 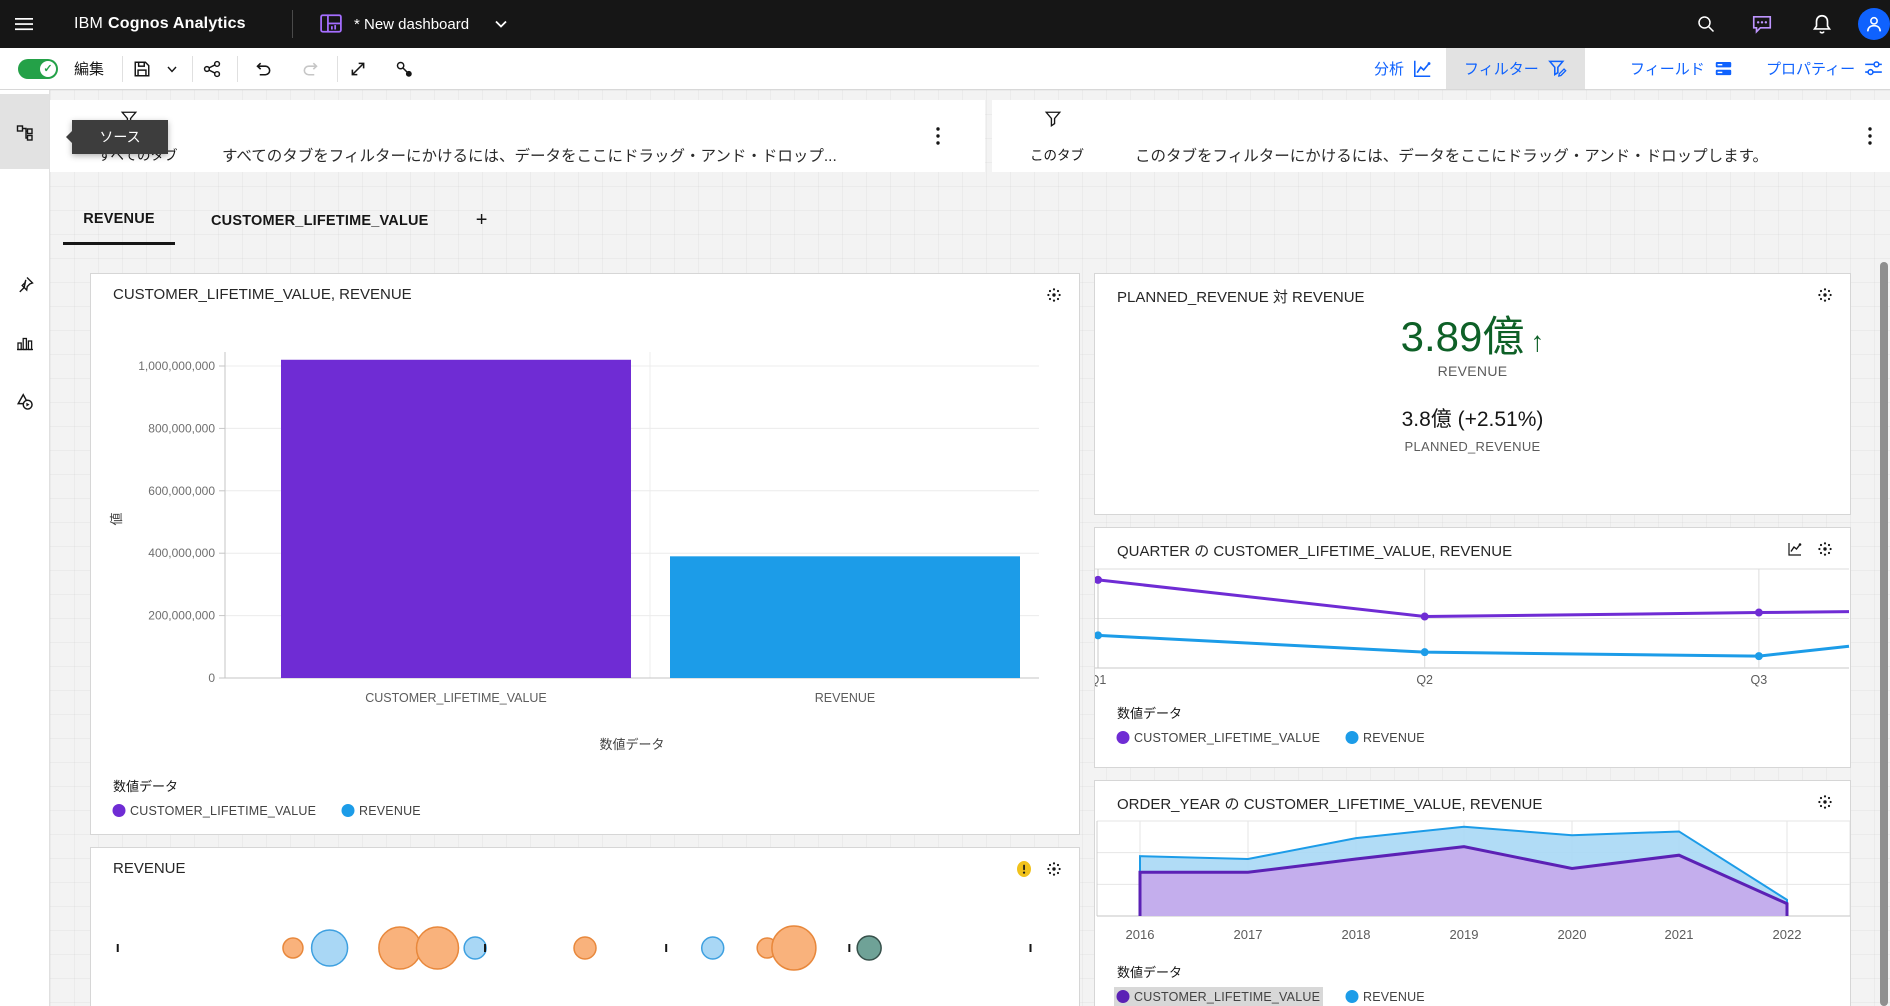 I want to click on insights-icon, so click(x=1825, y=295).